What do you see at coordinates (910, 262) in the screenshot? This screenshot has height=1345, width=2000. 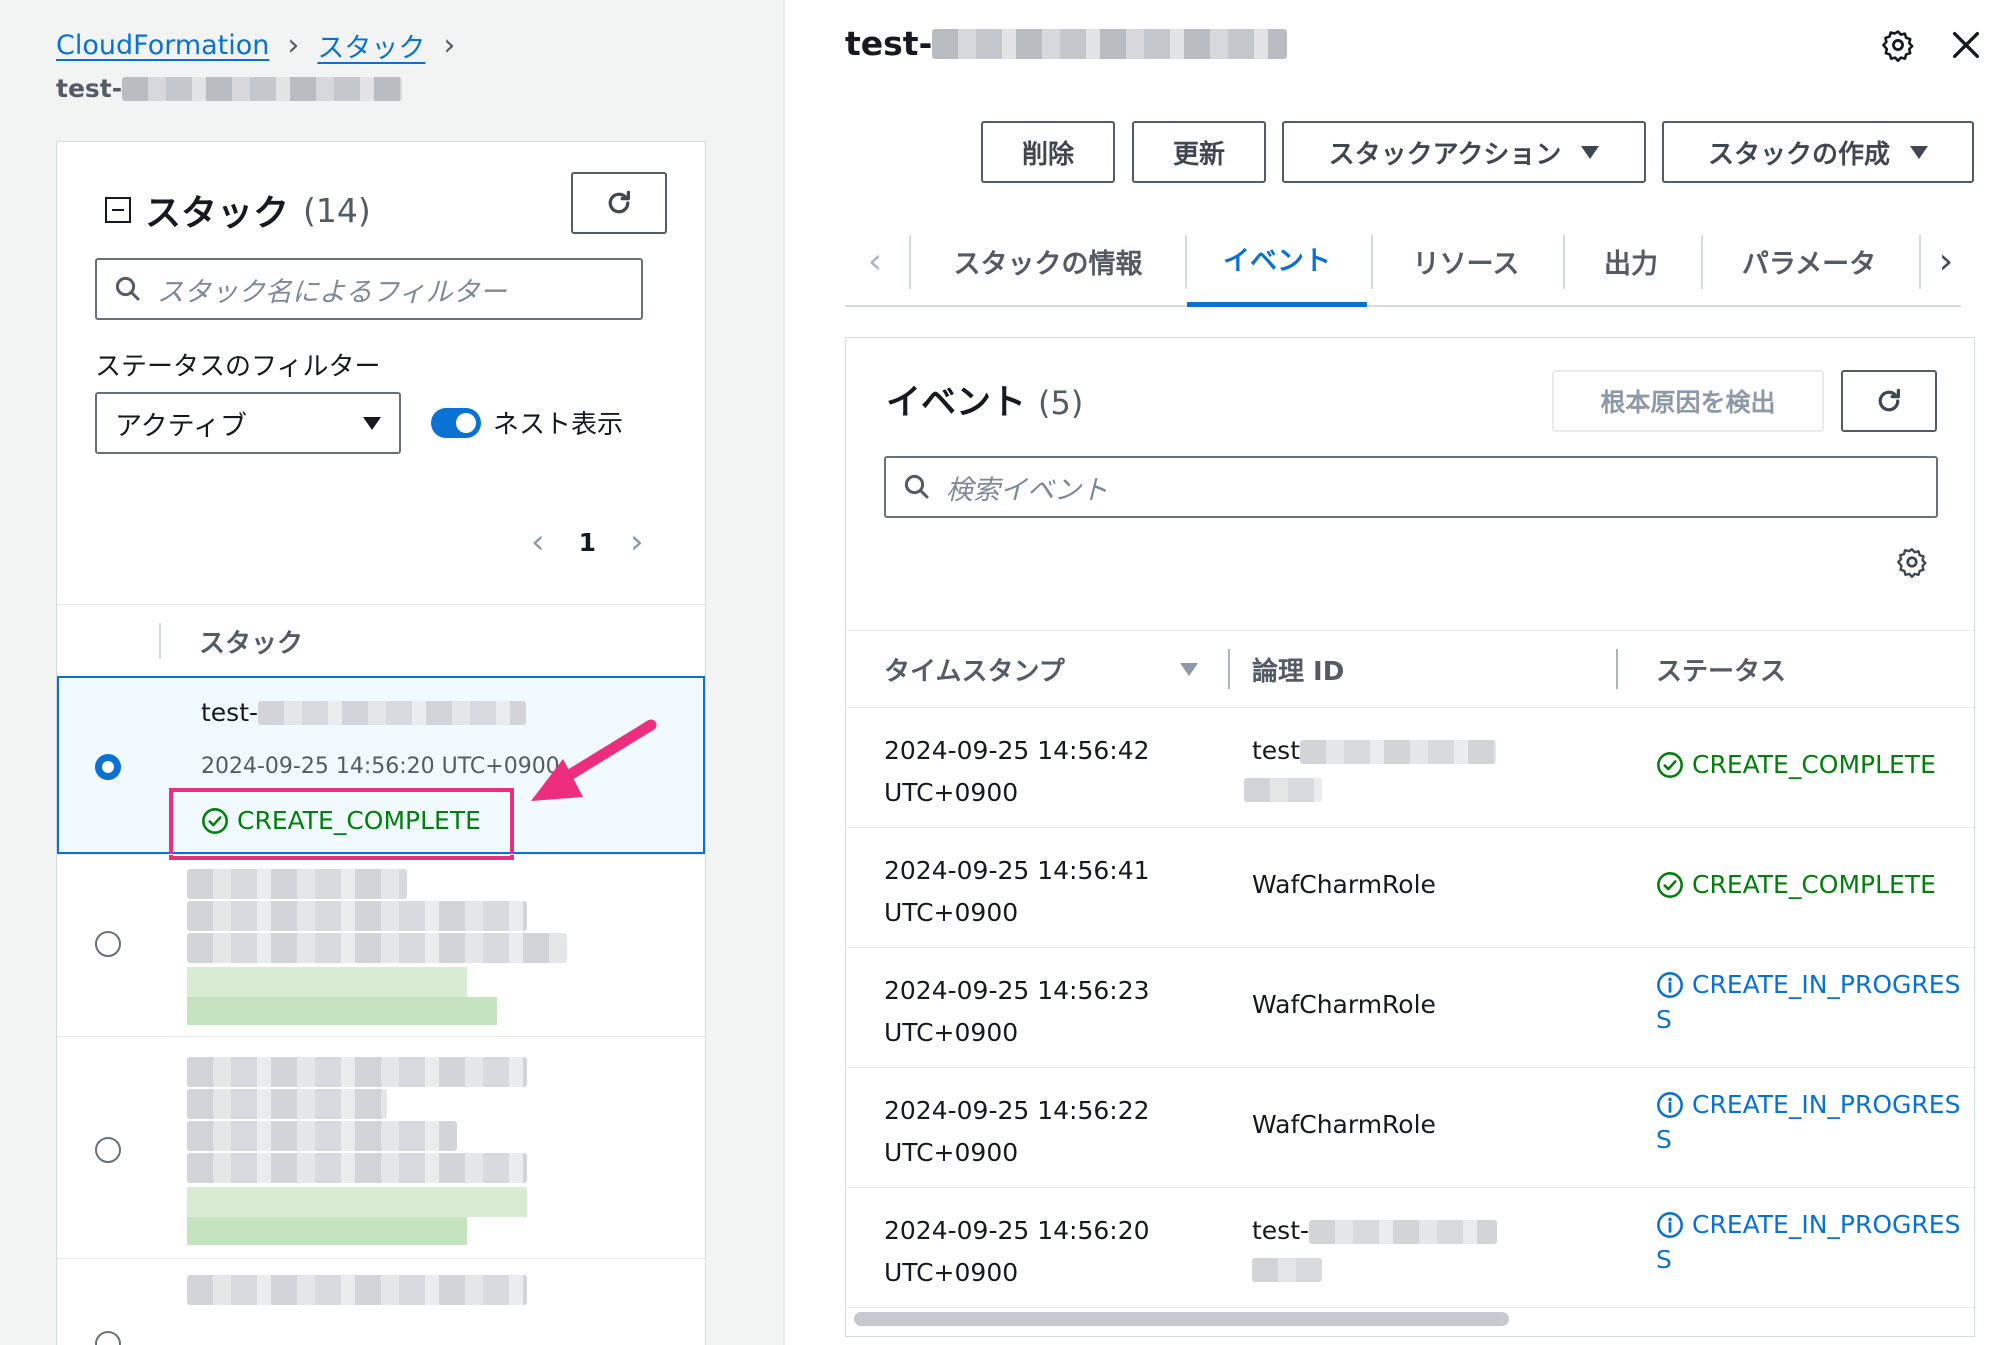 I see `tab-divider` at bounding box center [910, 262].